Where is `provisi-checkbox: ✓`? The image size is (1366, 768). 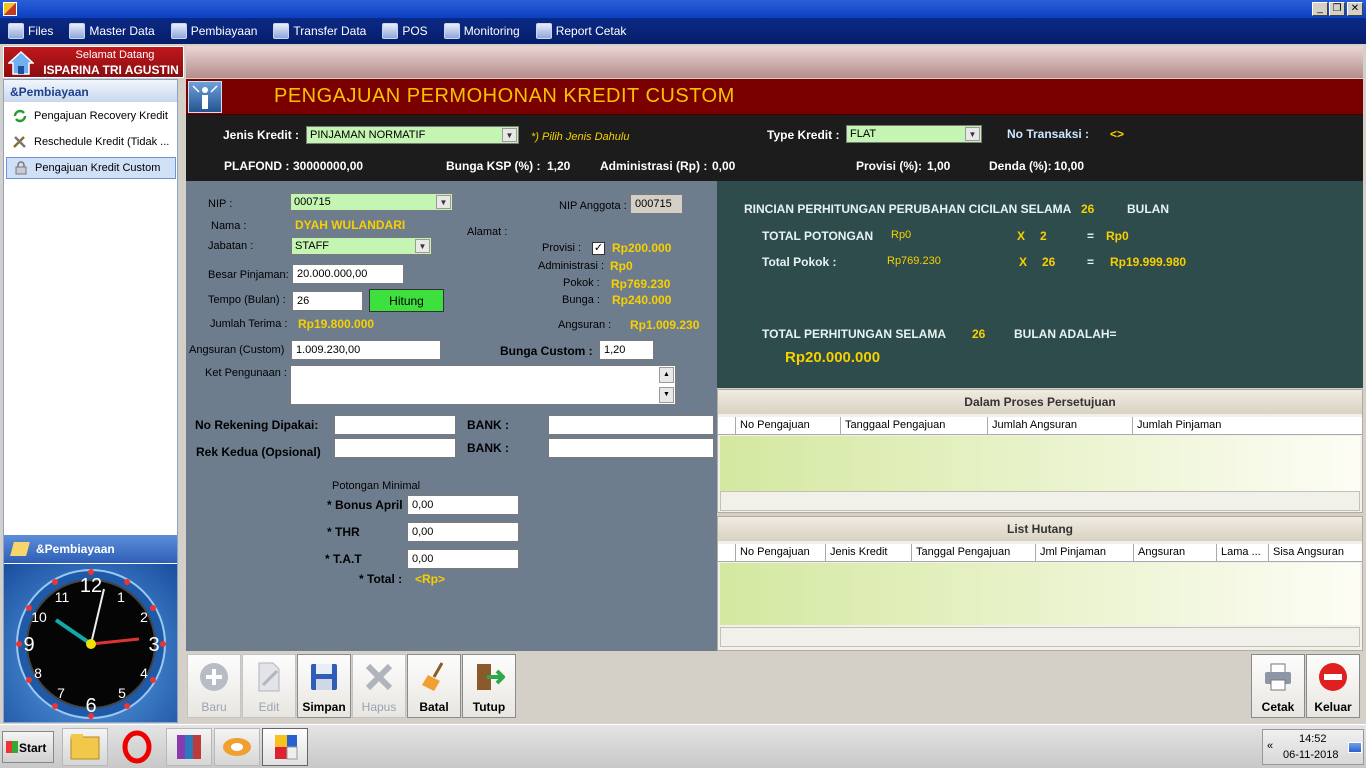
provisi-checkbox: ✓ is located at coordinates (598, 248).